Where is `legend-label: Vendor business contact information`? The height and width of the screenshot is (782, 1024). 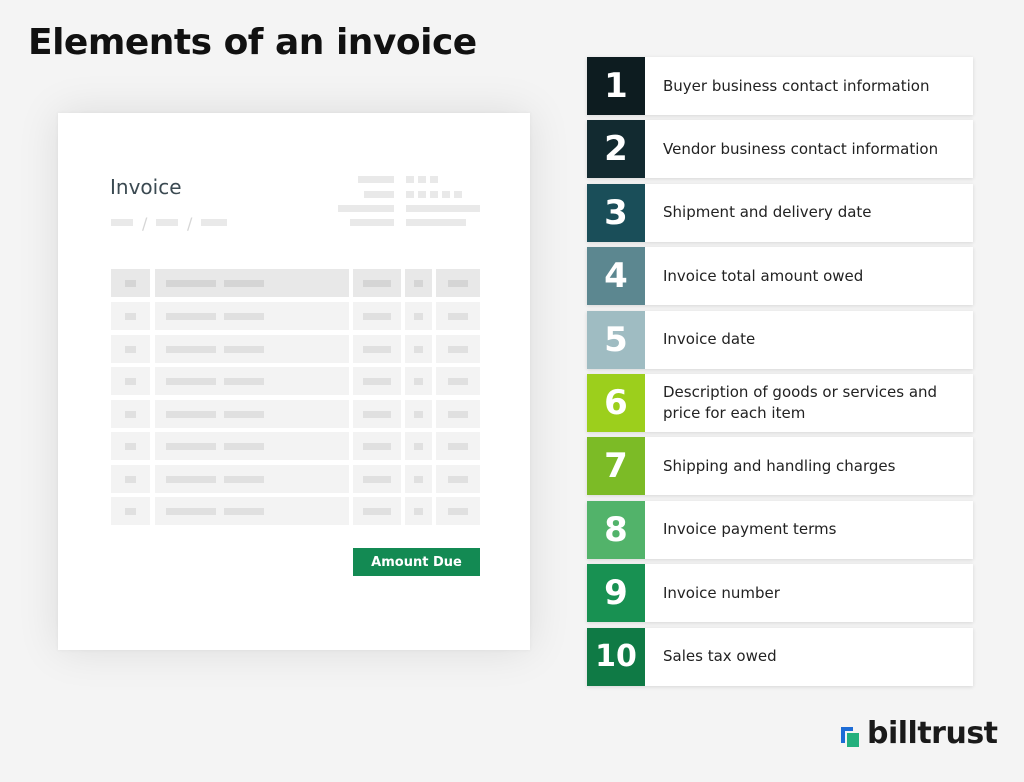
legend-label: Vendor business contact information is located at coordinates (801, 148).